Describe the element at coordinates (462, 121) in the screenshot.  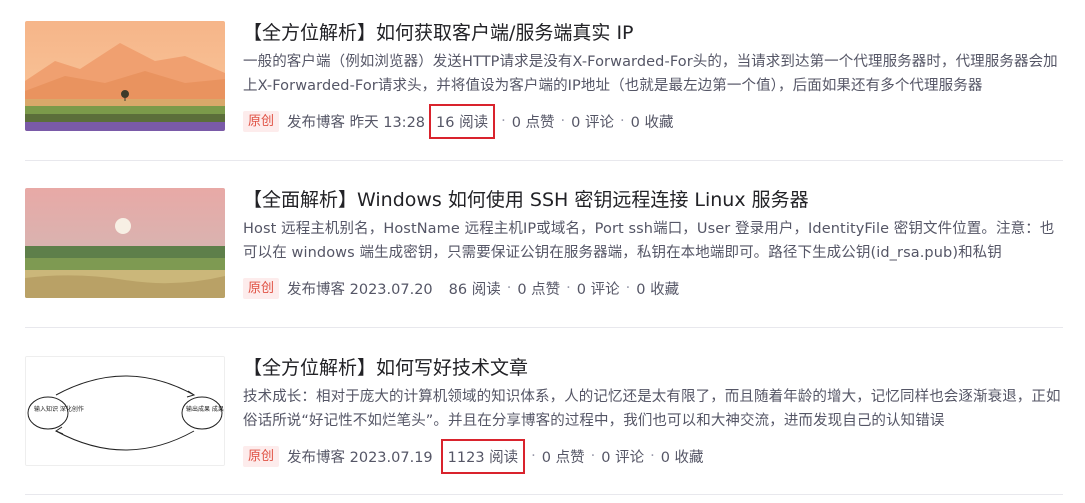
I see `read-count: 16 阅读` at that location.